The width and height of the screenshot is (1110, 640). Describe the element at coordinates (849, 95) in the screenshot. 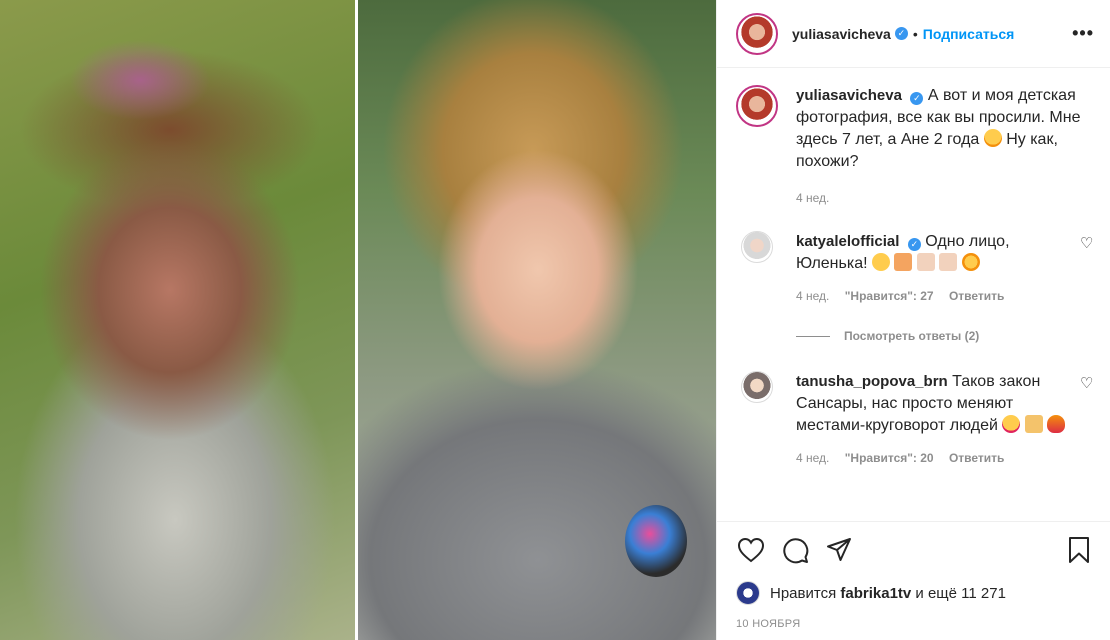

I see `caption-author: yuliasavicheva` at that location.